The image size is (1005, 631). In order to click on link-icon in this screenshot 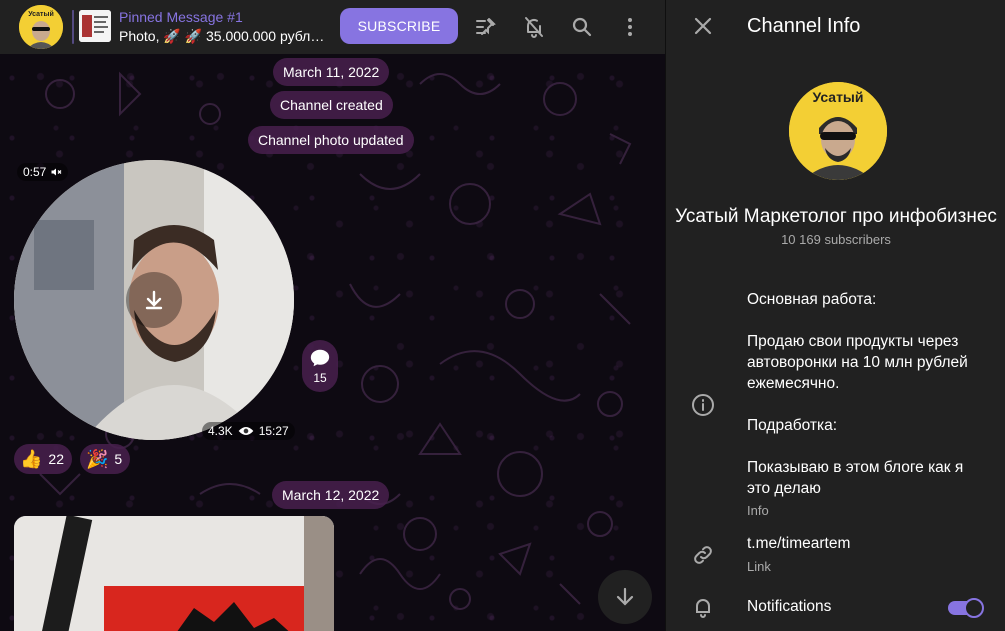, I will do `click(703, 555)`.